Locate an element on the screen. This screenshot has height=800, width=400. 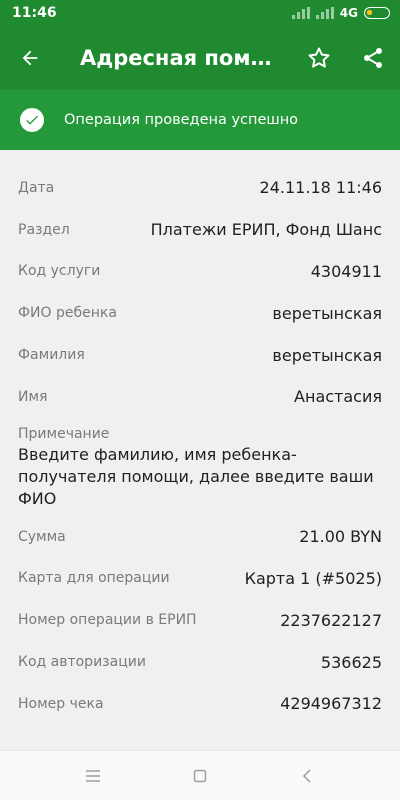
detail-value: Платежи ЕРИП, Фонд Шанс is located at coordinates (266, 230).